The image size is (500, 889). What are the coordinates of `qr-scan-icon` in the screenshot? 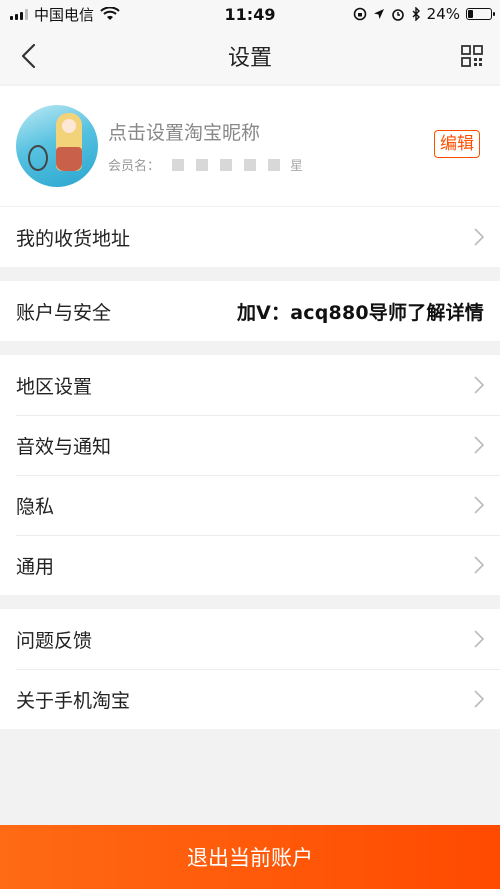 It's located at (472, 56).